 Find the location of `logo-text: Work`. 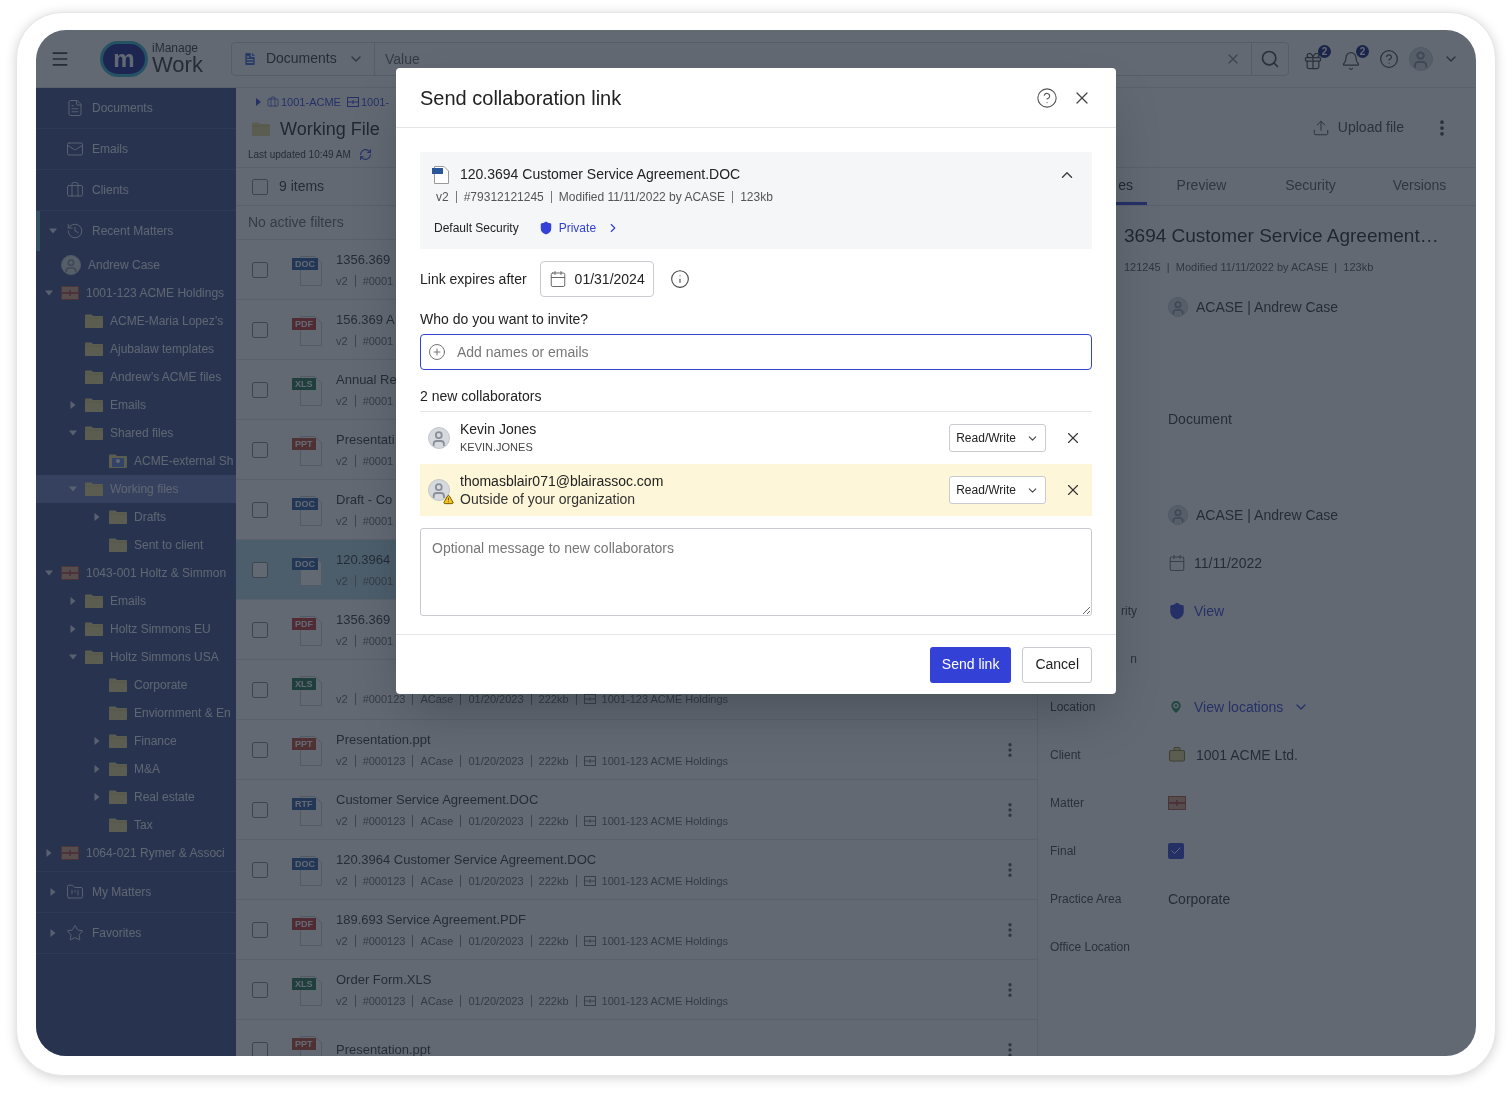

logo-text: Work is located at coordinates (177, 64).